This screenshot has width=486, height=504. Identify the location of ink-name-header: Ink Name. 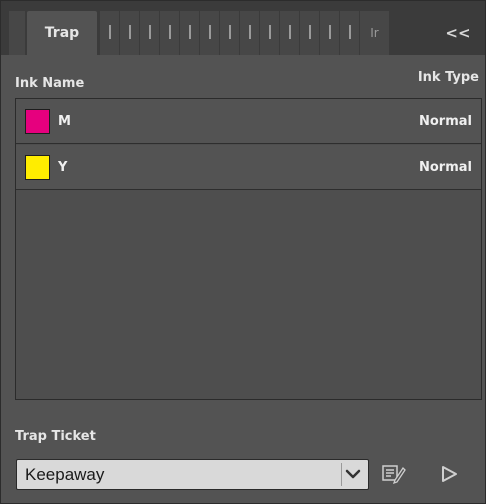
(50, 83).